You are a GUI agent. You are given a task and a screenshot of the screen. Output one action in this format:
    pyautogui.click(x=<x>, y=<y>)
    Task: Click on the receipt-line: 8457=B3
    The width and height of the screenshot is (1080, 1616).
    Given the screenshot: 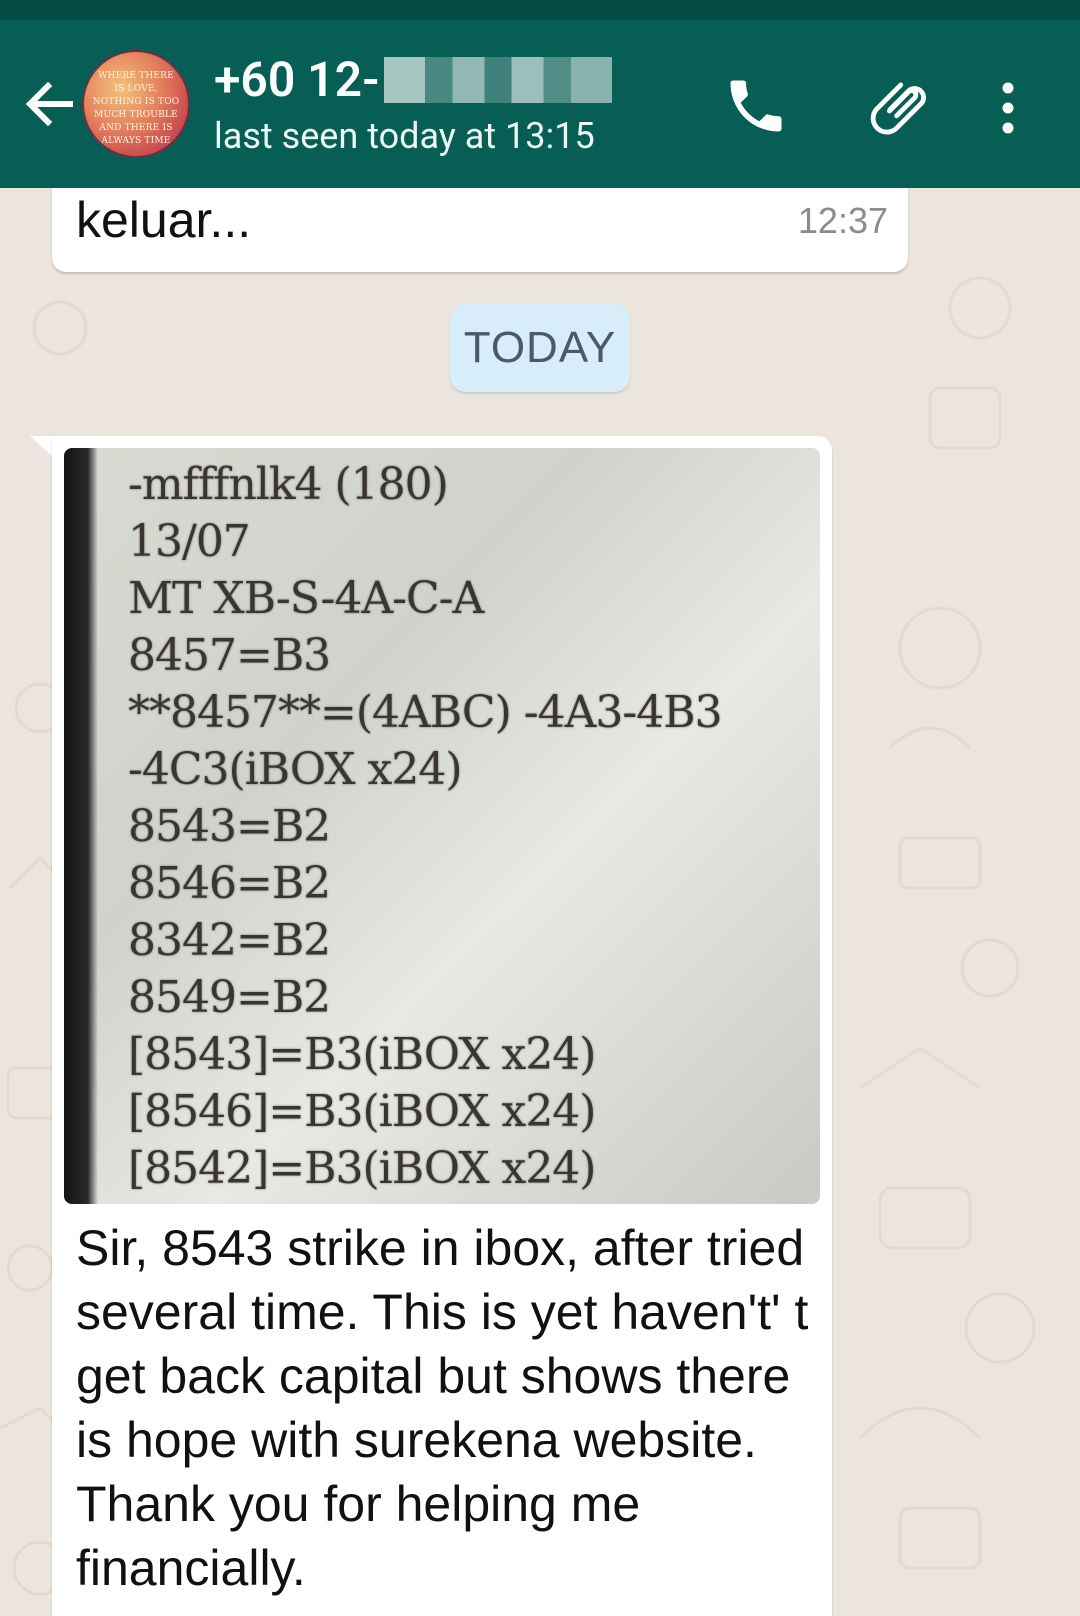 What is the action you would take?
    pyautogui.click(x=229, y=655)
    